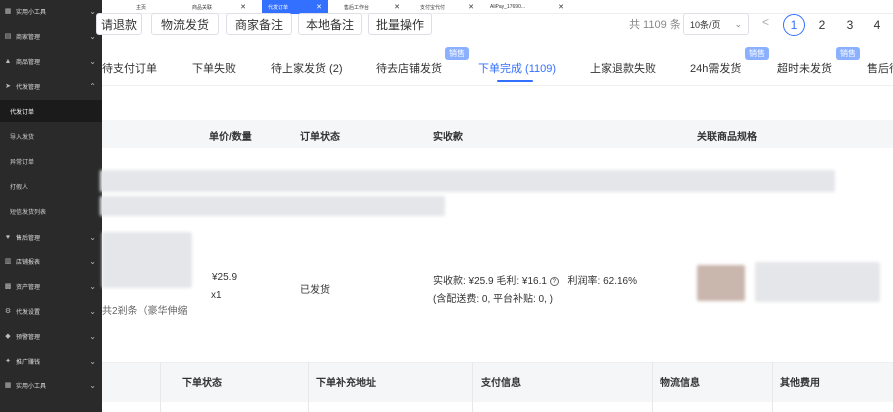 This screenshot has width=893, height=412. Describe the element at coordinates (467, 181) in the screenshot. I see `redacted-order-info` at that location.